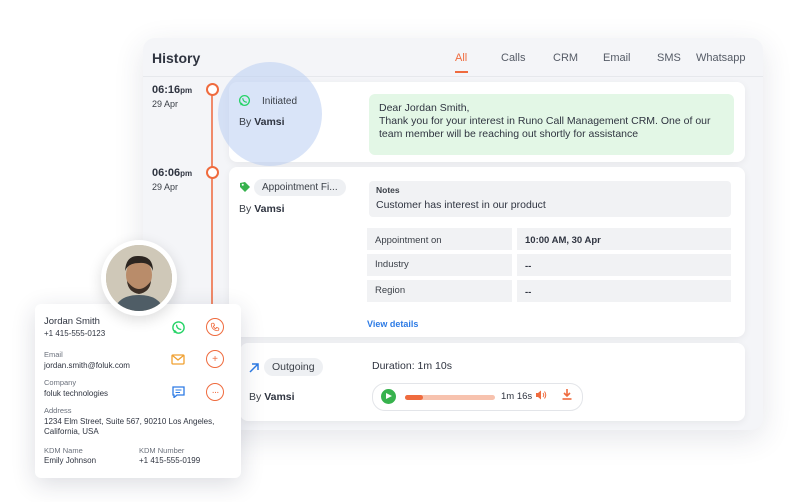 The image size is (795, 502). What do you see at coordinates (58, 410) in the screenshot?
I see `address-label: Address` at bounding box center [58, 410].